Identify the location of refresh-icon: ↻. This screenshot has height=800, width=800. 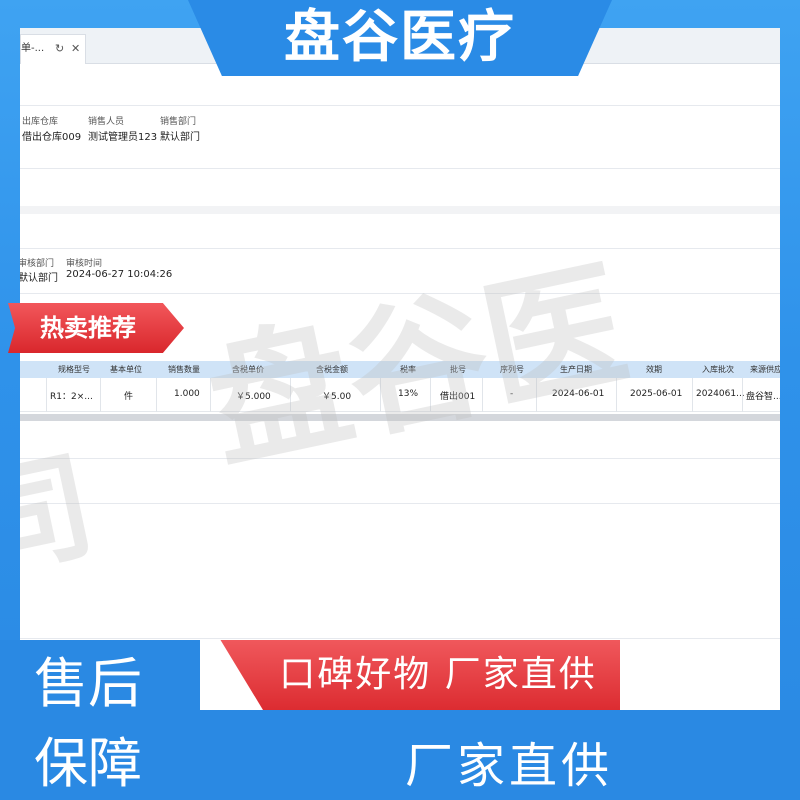
(59, 49).